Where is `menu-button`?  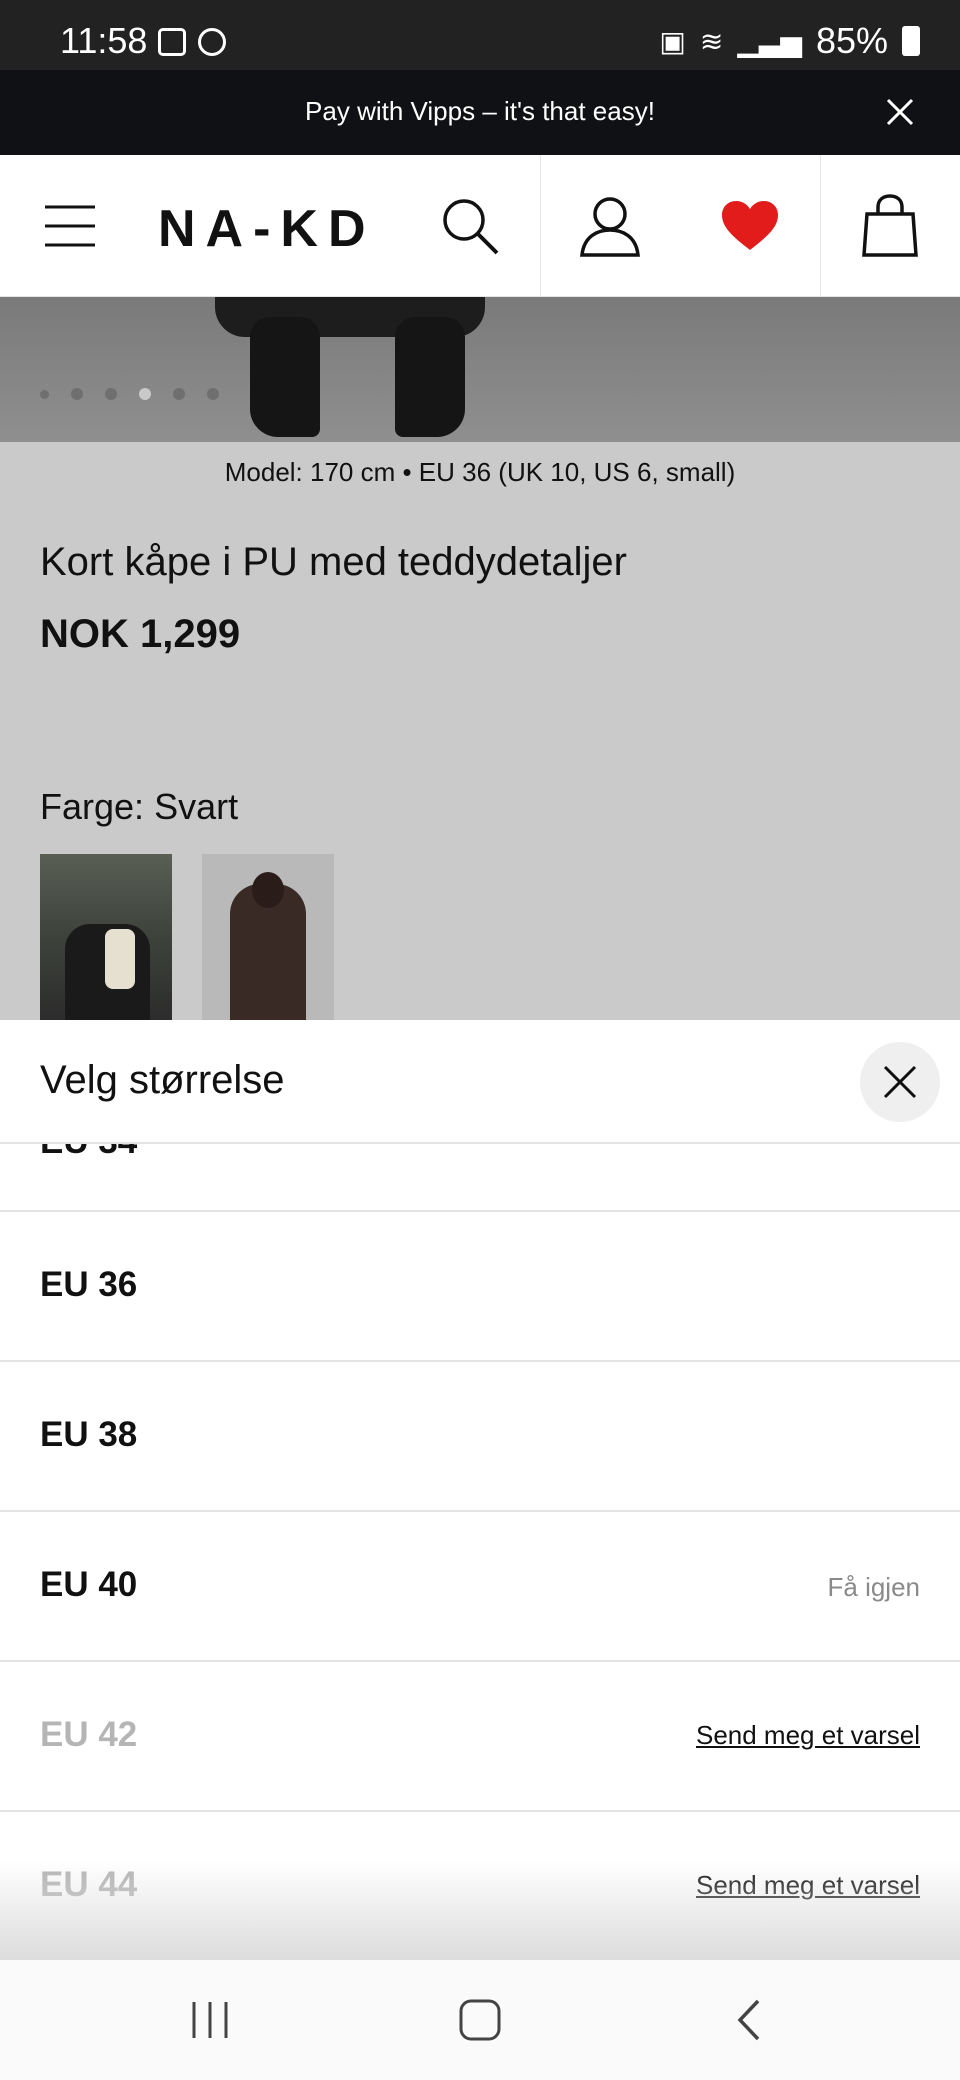
menu-button is located at coordinates (70, 226).